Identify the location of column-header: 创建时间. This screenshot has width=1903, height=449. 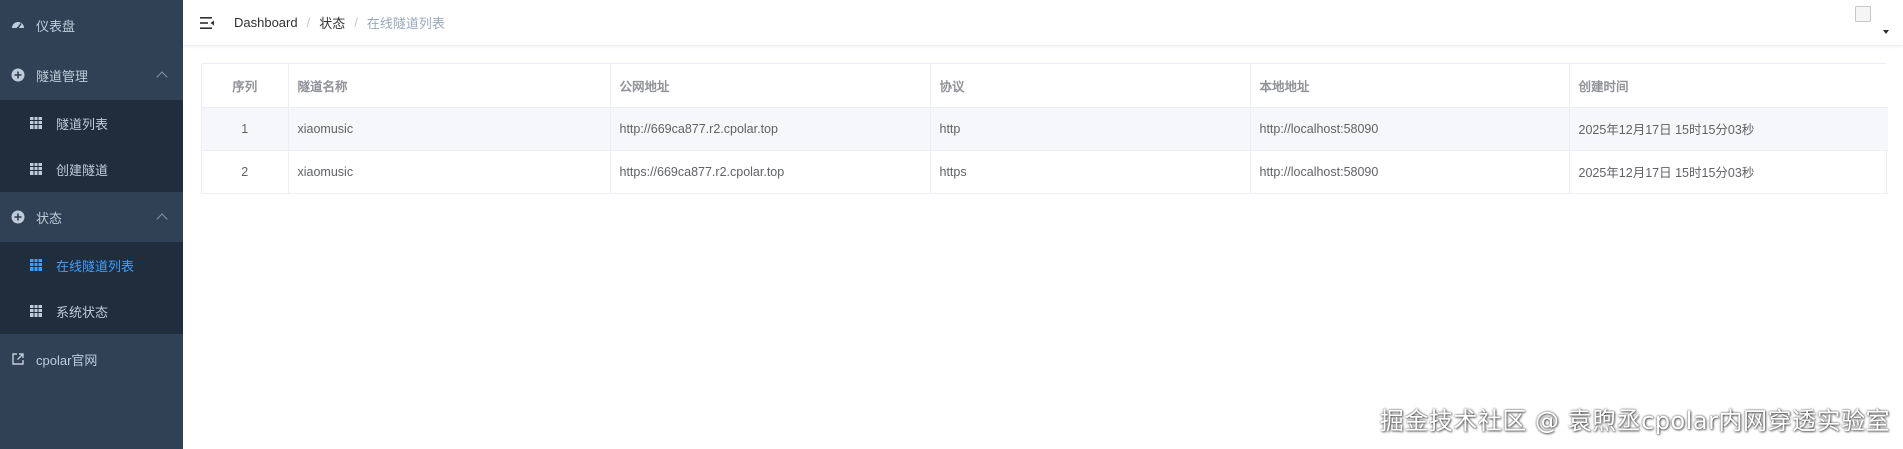
(1728, 86).